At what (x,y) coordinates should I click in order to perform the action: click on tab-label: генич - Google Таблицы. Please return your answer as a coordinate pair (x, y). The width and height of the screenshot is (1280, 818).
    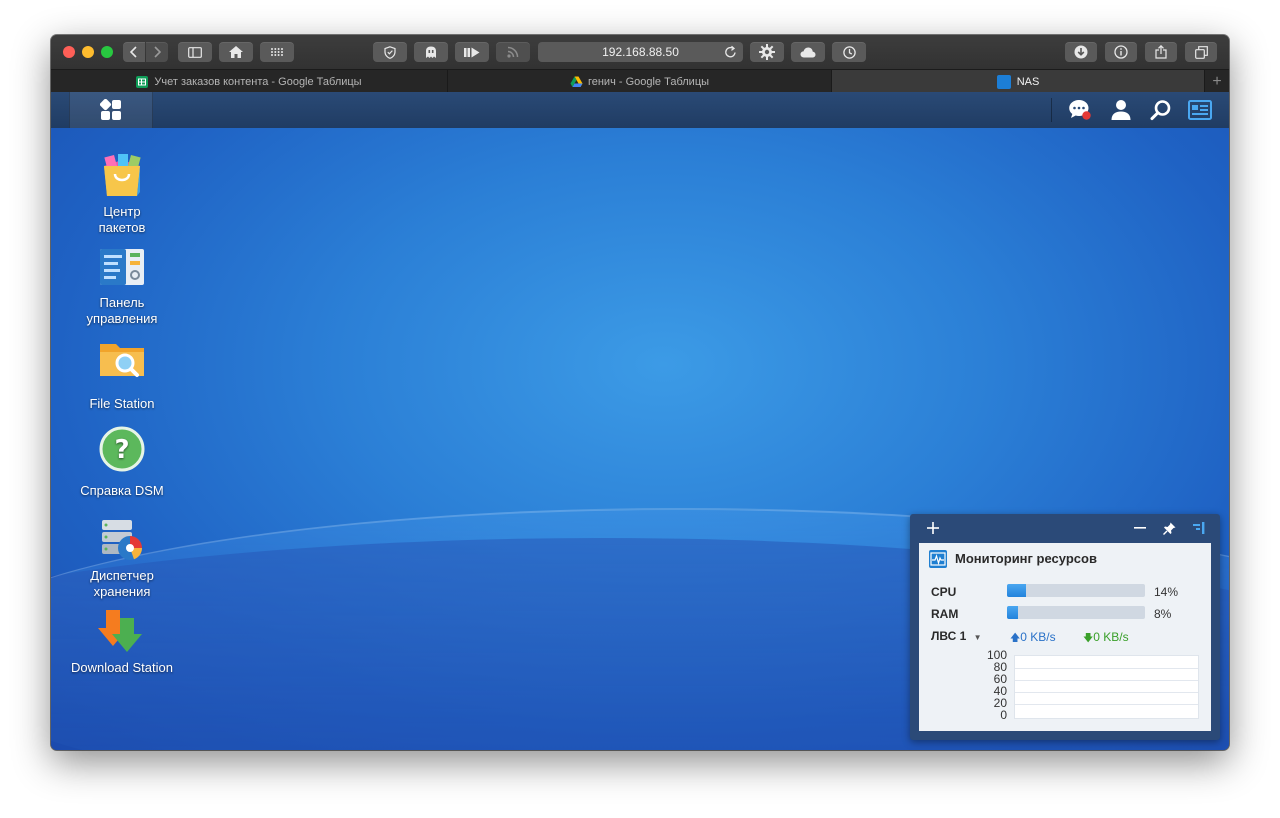
    Looking at the image, I should click on (648, 81).